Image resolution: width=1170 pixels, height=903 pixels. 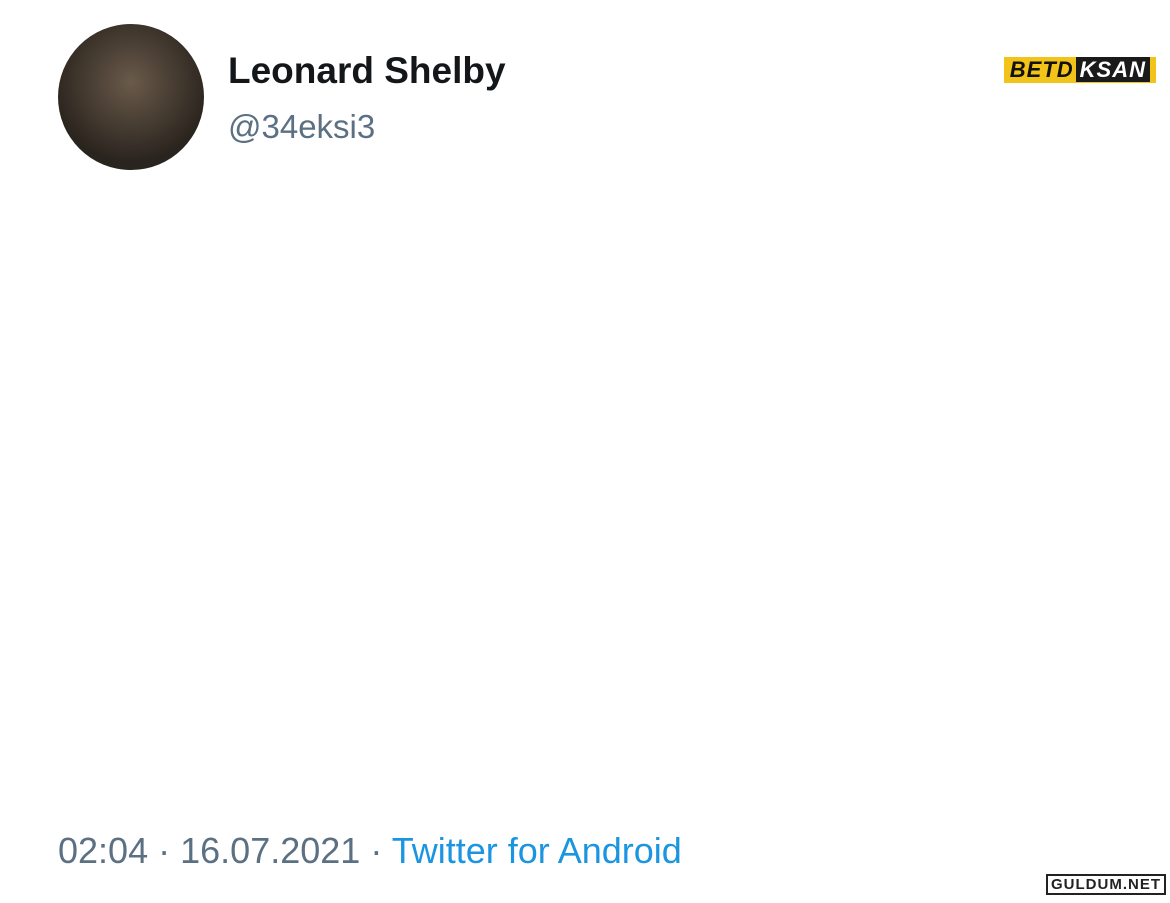 What do you see at coordinates (131, 97) in the screenshot?
I see `avatar` at bounding box center [131, 97].